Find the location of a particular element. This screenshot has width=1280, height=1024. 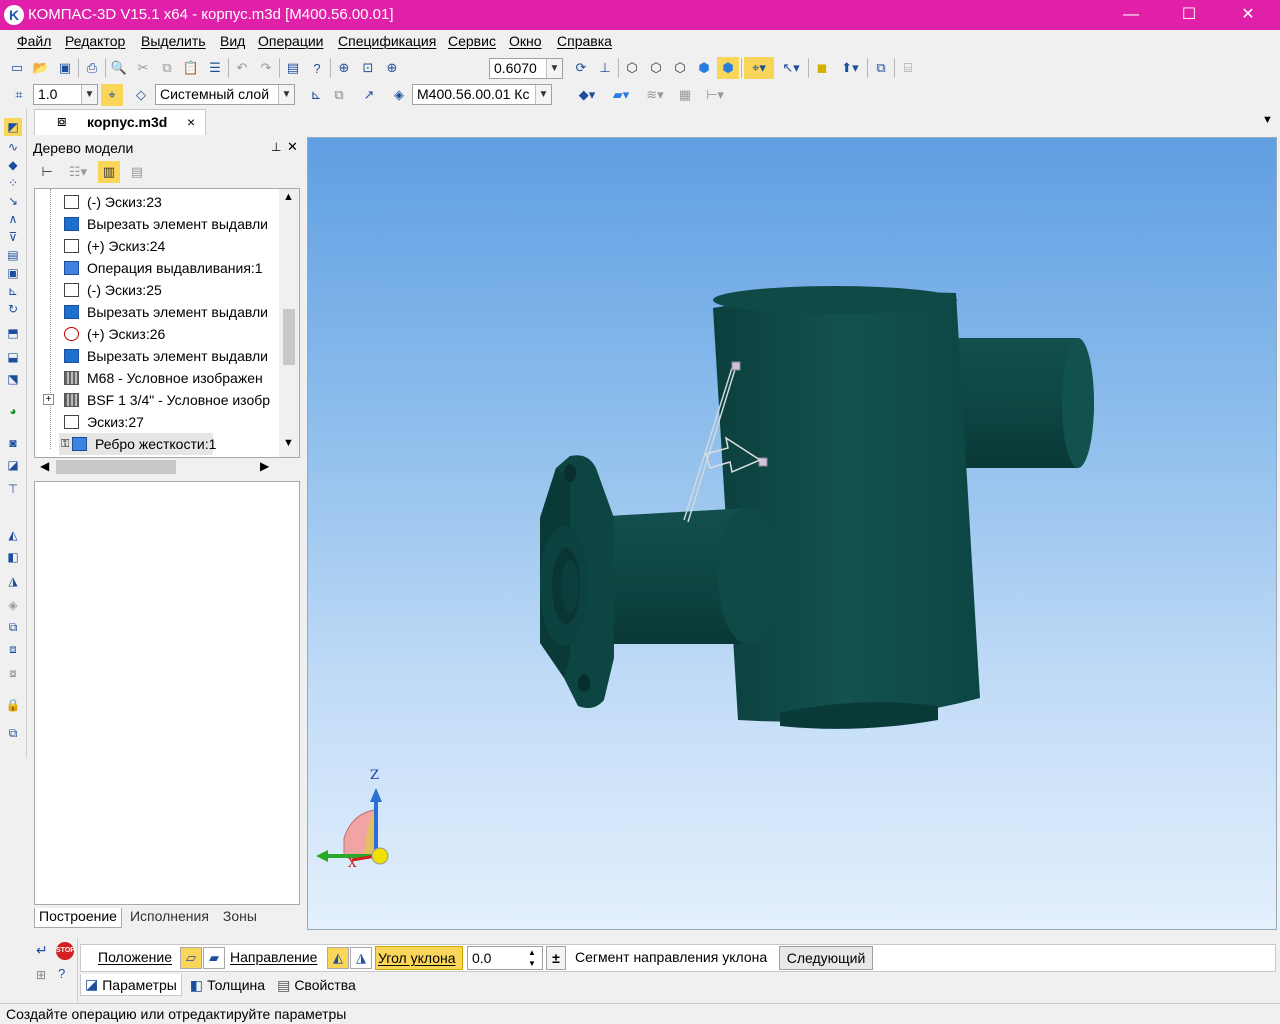

close-window-button: ✕ is located at coordinates (1248, 15).